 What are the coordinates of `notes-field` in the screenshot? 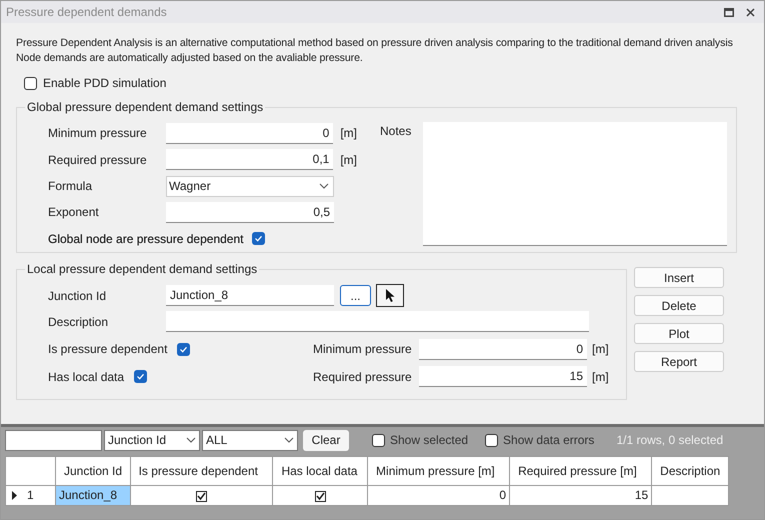 It's located at (575, 184).